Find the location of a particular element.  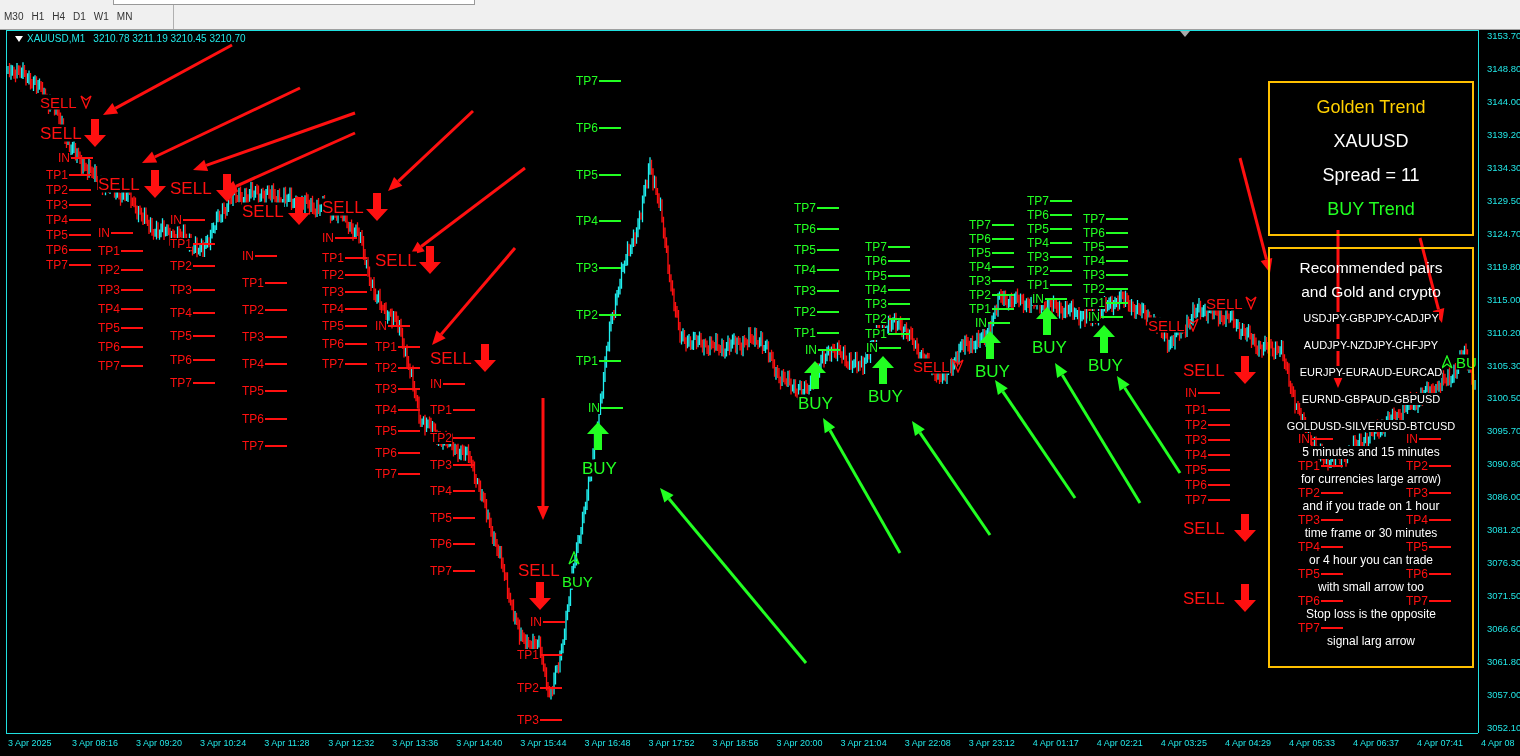

time-tick-label: 3 Apr 17:52 is located at coordinates (671, 743).